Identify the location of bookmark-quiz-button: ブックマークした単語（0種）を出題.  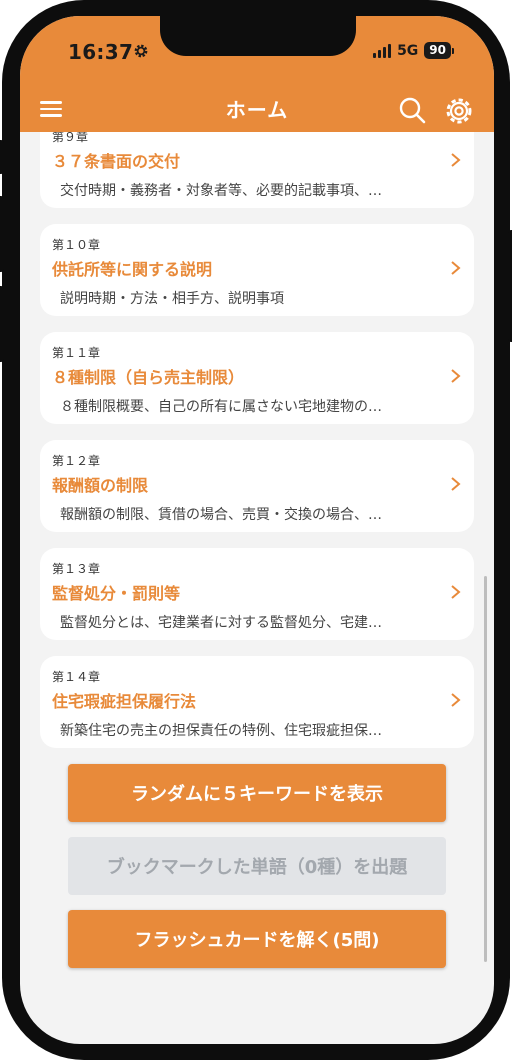
(257, 866).